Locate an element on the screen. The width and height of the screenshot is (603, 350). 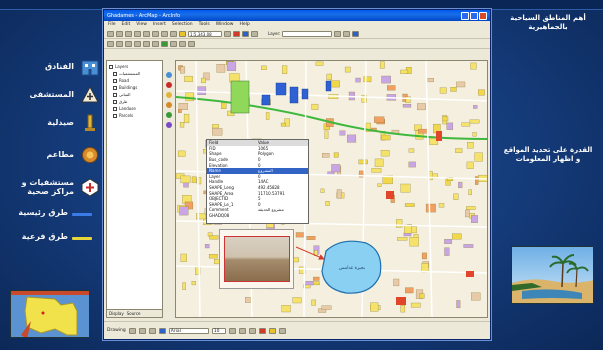
menu-file: File is located at coordinates (112, 25).